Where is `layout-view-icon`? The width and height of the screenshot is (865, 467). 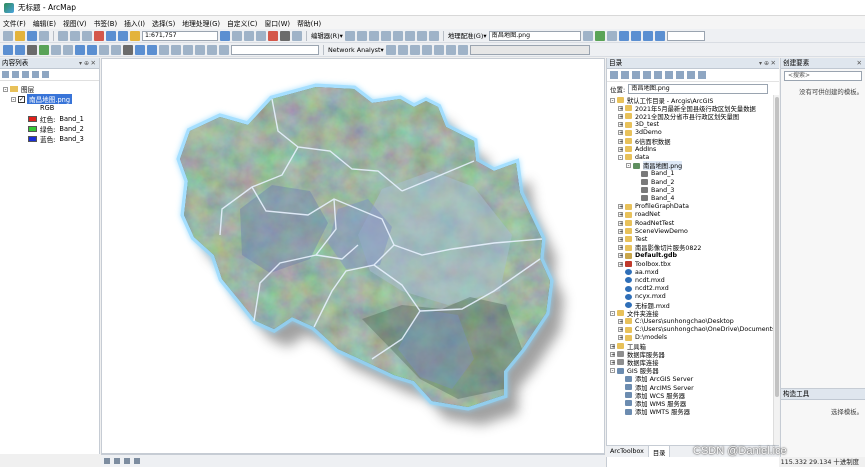
layout-view-icon is located at coordinates (107, 461).